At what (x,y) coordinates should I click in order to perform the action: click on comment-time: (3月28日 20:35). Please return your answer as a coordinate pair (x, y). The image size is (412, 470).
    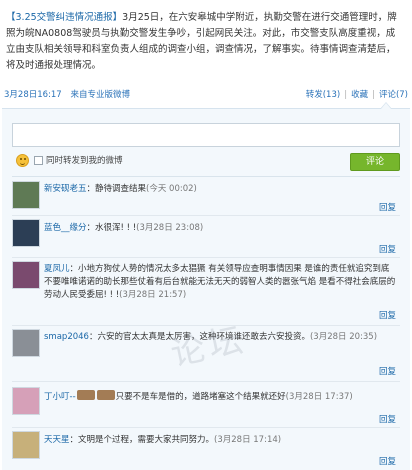
    Looking at the image, I should click on (343, 337).